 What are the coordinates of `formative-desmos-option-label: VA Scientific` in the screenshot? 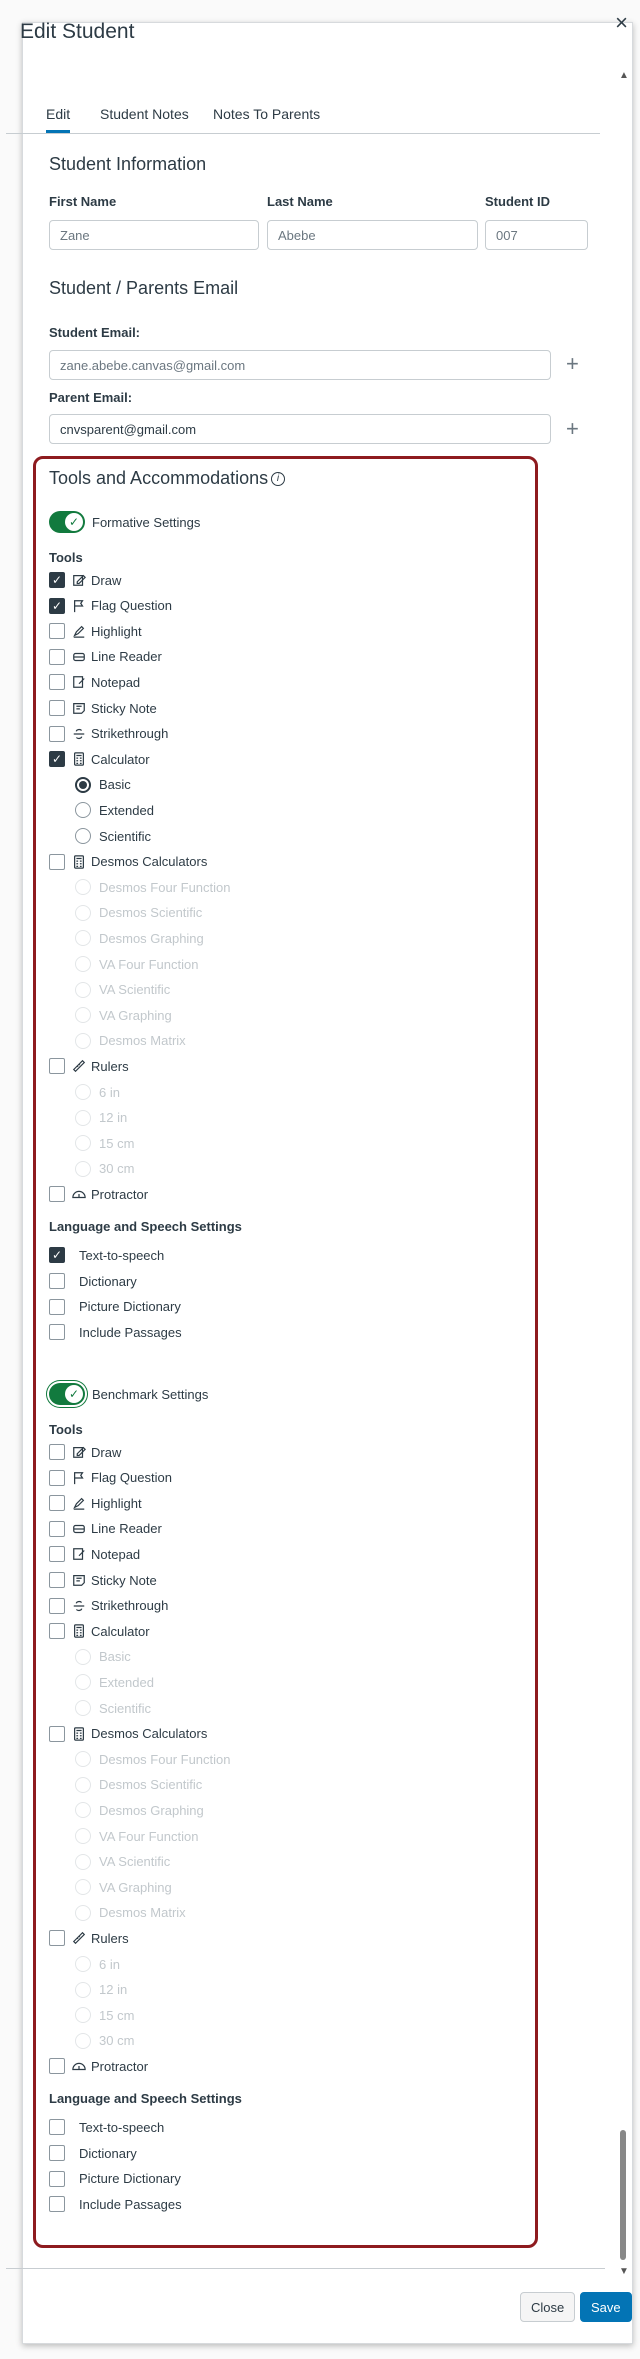 It's located at (135, 990).